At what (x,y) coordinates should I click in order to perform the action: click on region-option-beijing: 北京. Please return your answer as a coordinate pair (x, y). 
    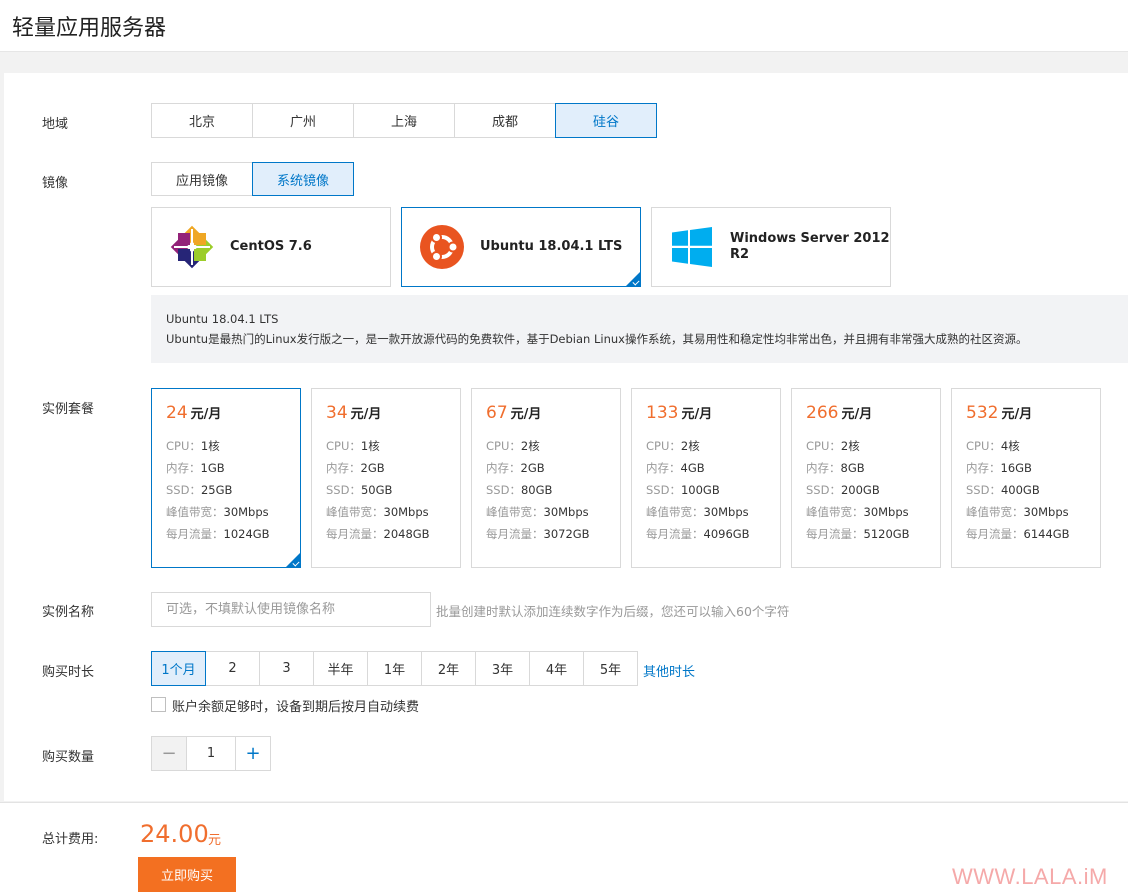
    Looking at the image, I should click on (202, 120).